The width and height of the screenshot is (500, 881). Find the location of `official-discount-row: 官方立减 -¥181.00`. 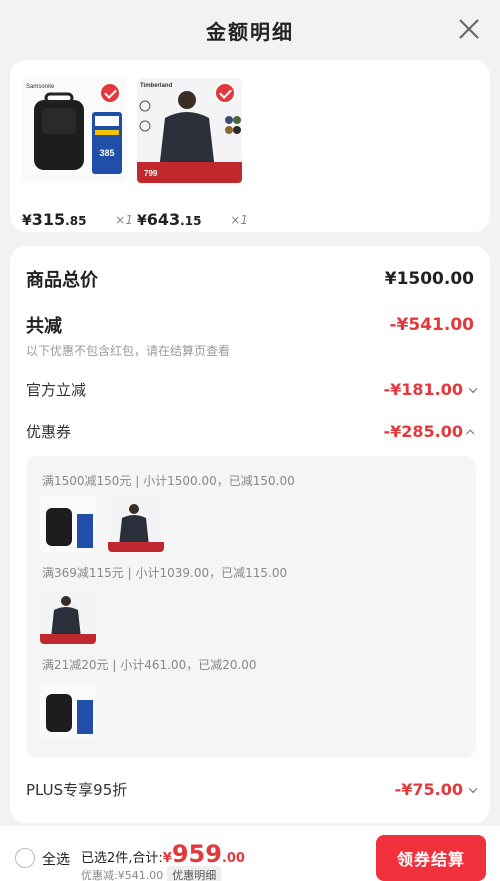

official-discount-row: 官方立减 -¥181.00 is located at coordinates (252, 389).